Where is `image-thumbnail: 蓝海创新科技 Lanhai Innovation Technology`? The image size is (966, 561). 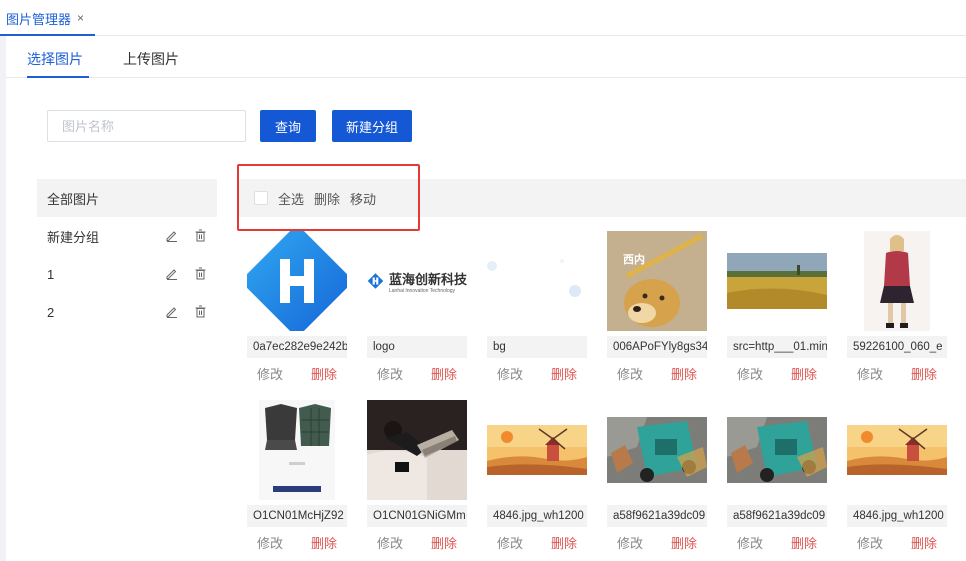
image-thumbnail: 蓝海创新科技 Lanhai Innovation Technology is located at coordinates (417, 281).